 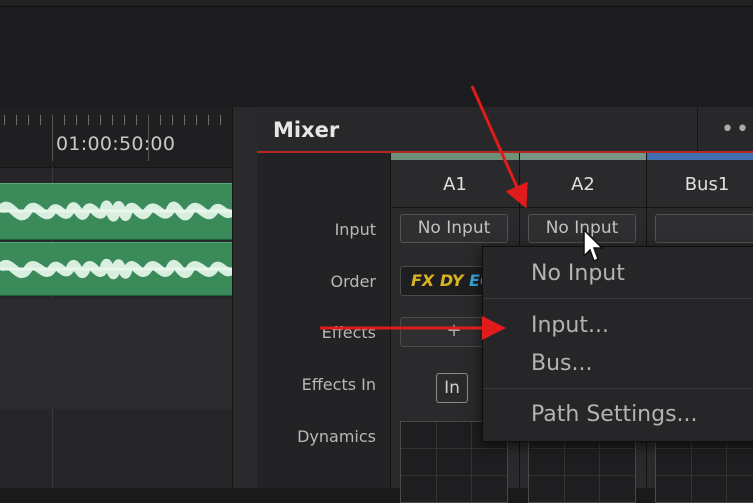 What do you see at coordinates (455, 184) in the screenshot?
I see `channel-name-a1: A1` at bounding box center [455, 184].